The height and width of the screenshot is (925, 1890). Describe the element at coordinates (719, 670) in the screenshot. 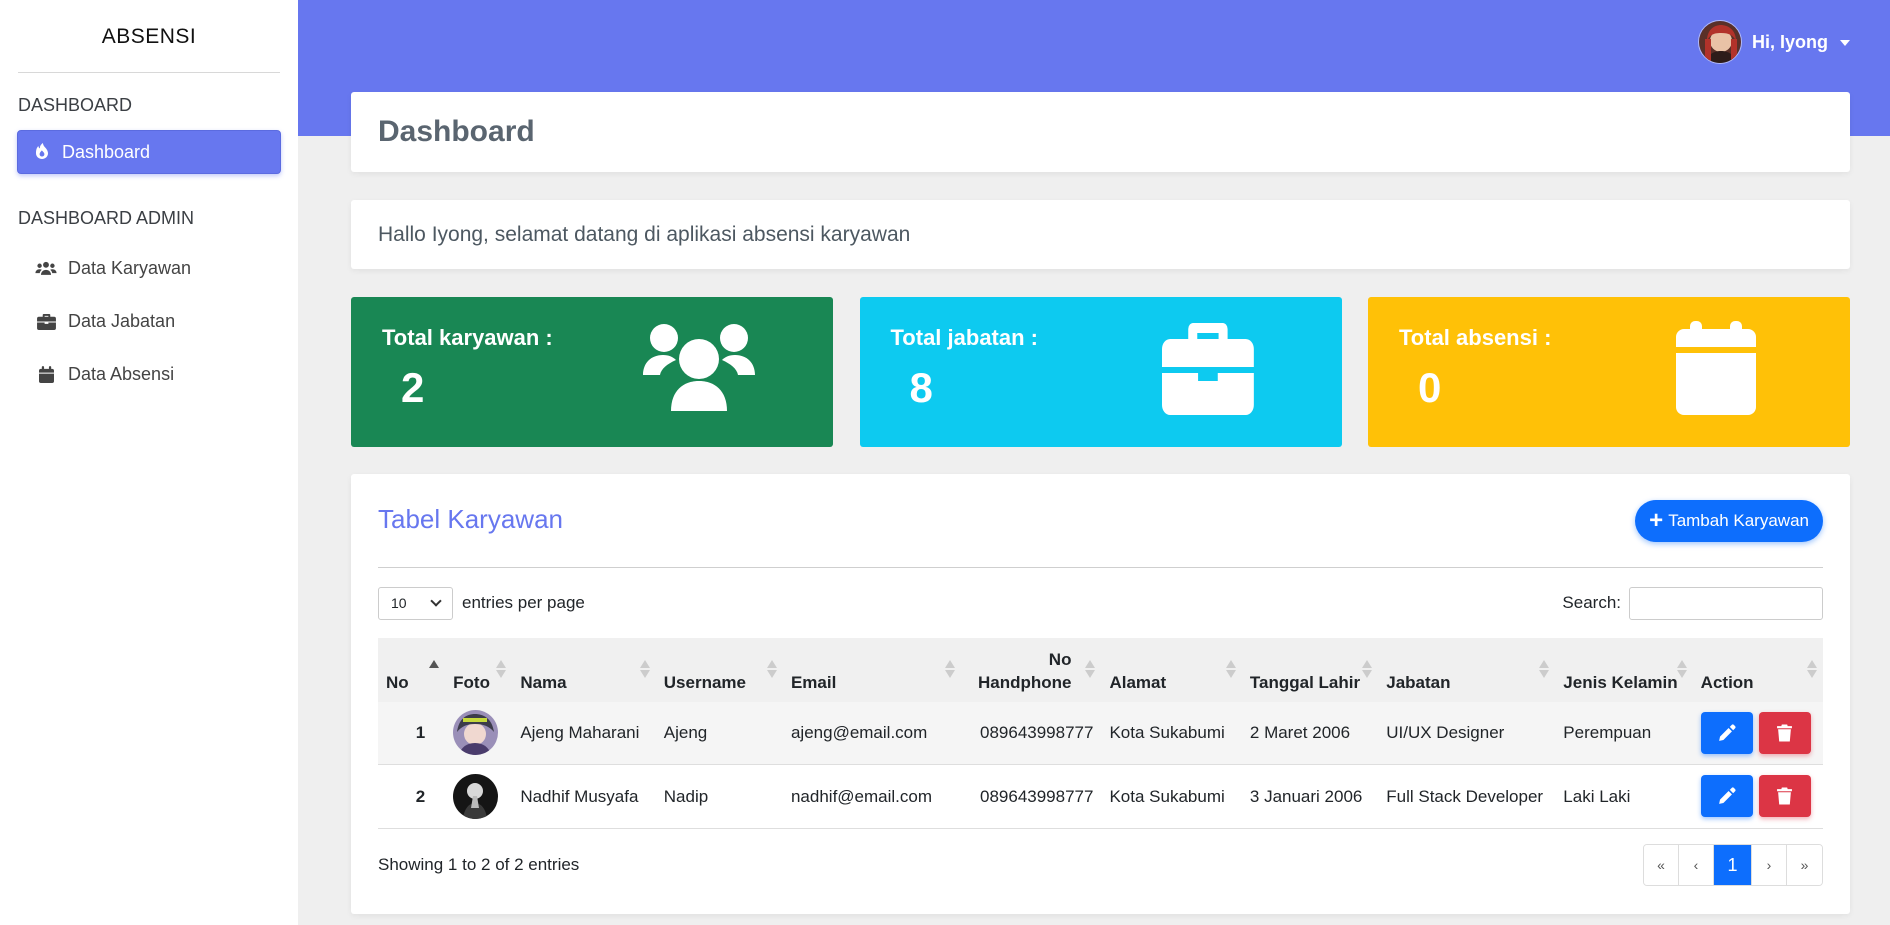

I see `col-header-username: Username` at that location.